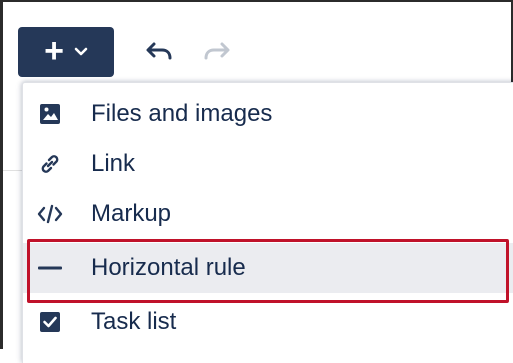 This screenshot has height=363, width=513. Describe the element at coordinates (216, 51) in the screenshot. I see `redo-icon` at that location.